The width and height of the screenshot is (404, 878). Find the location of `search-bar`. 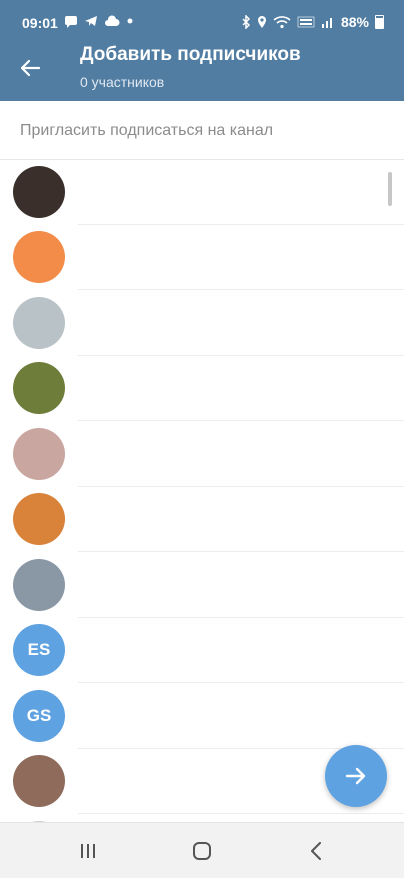

search-bar is located at coordinates (202, 130).